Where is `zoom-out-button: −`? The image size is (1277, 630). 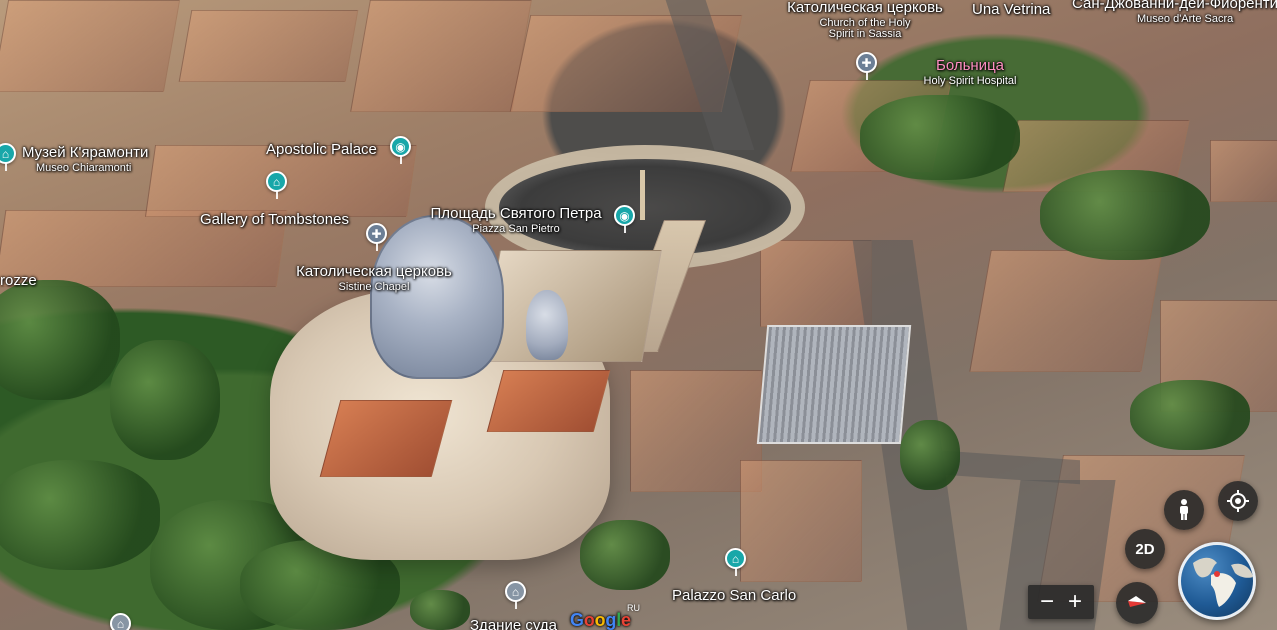 zoom-out-button: − is located at coordinates (1047, 602).